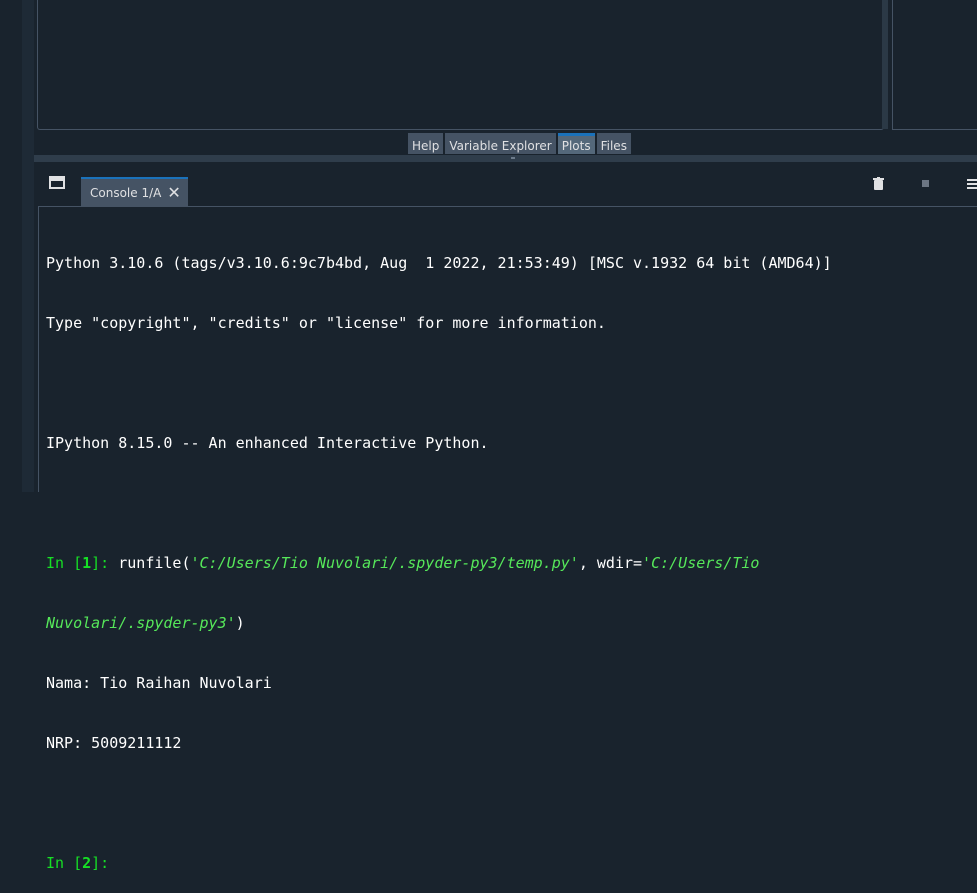 The height and width of the screenshot is (893, 977). What do you see at coordinates (57, 182) in the screenshot?
I see `undock-icon` at bounding box center [57, 182].